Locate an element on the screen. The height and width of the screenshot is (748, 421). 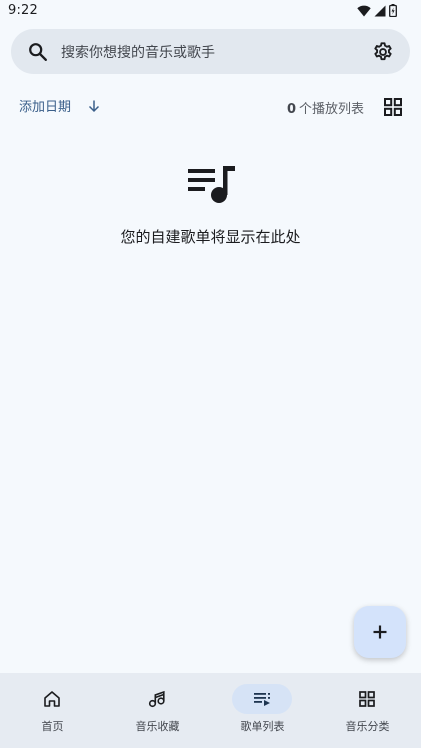
search-icon is located at coordinates (38, 52).